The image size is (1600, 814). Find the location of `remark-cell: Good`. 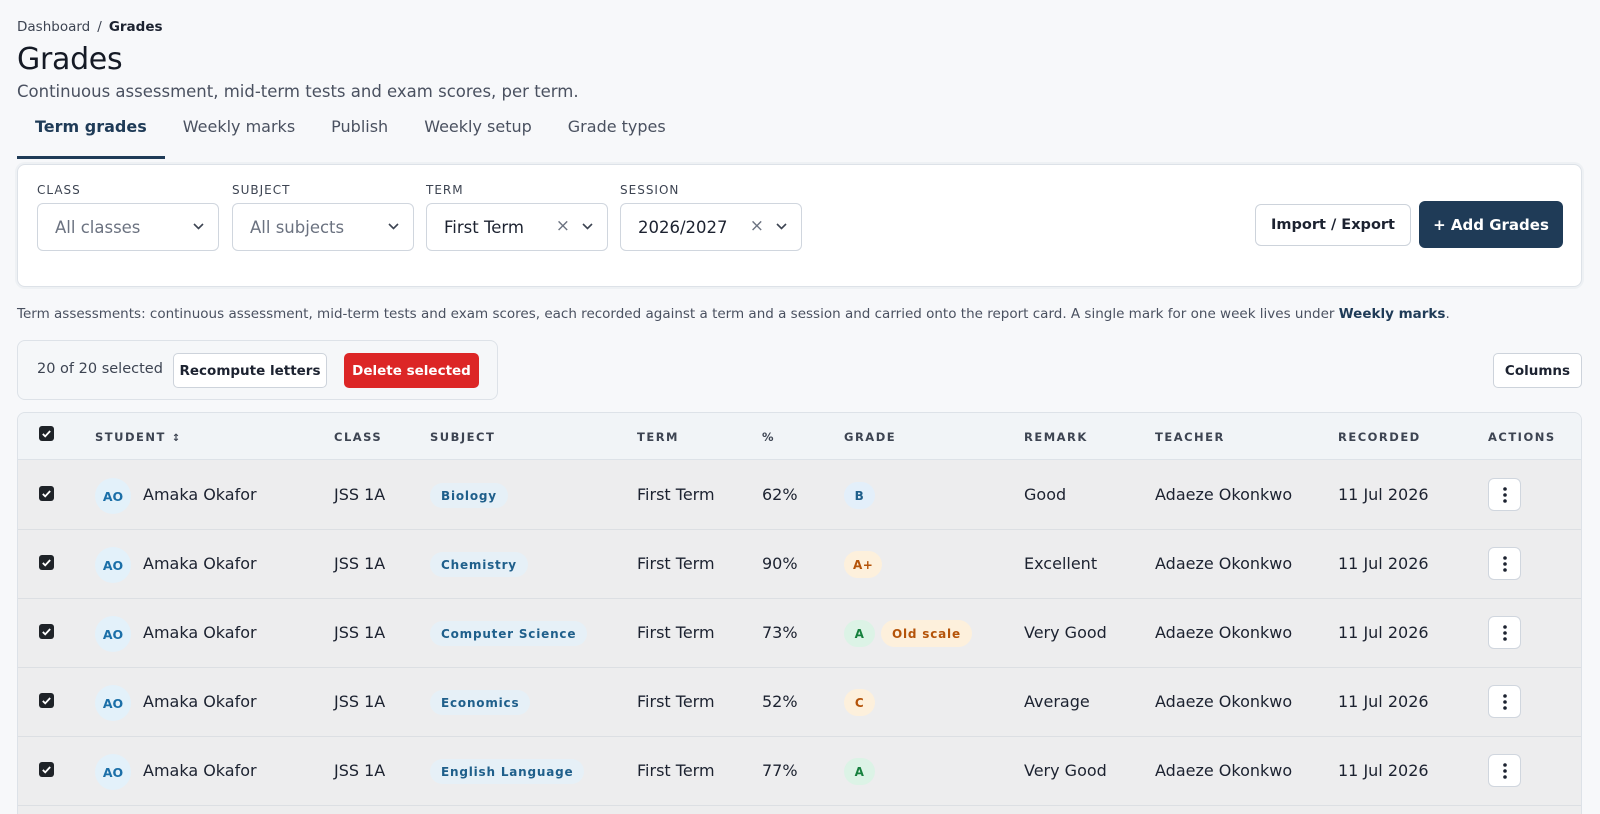

remark-cell: Good is located at coordinates (1045, 494).